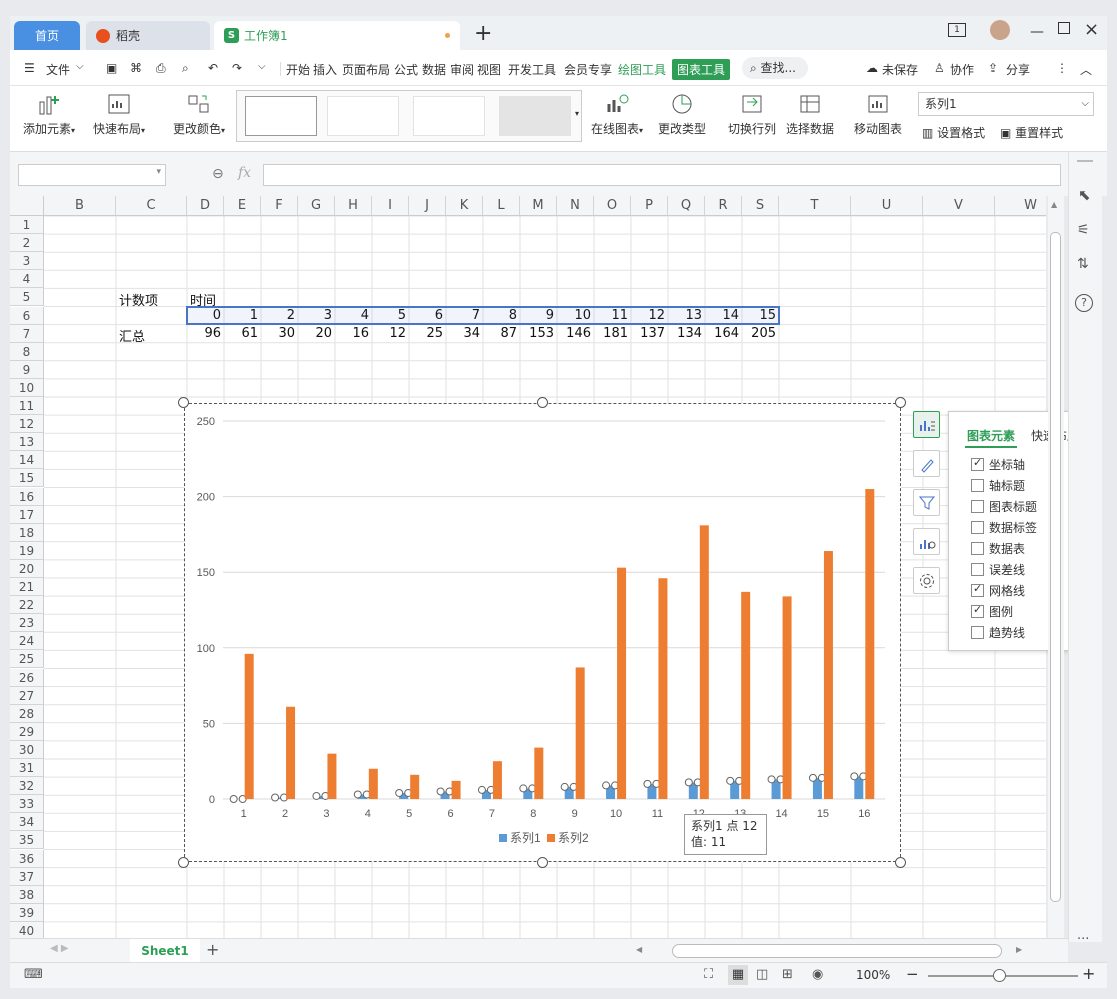  I want to click on chart-style-thumb, so click(281, 116).